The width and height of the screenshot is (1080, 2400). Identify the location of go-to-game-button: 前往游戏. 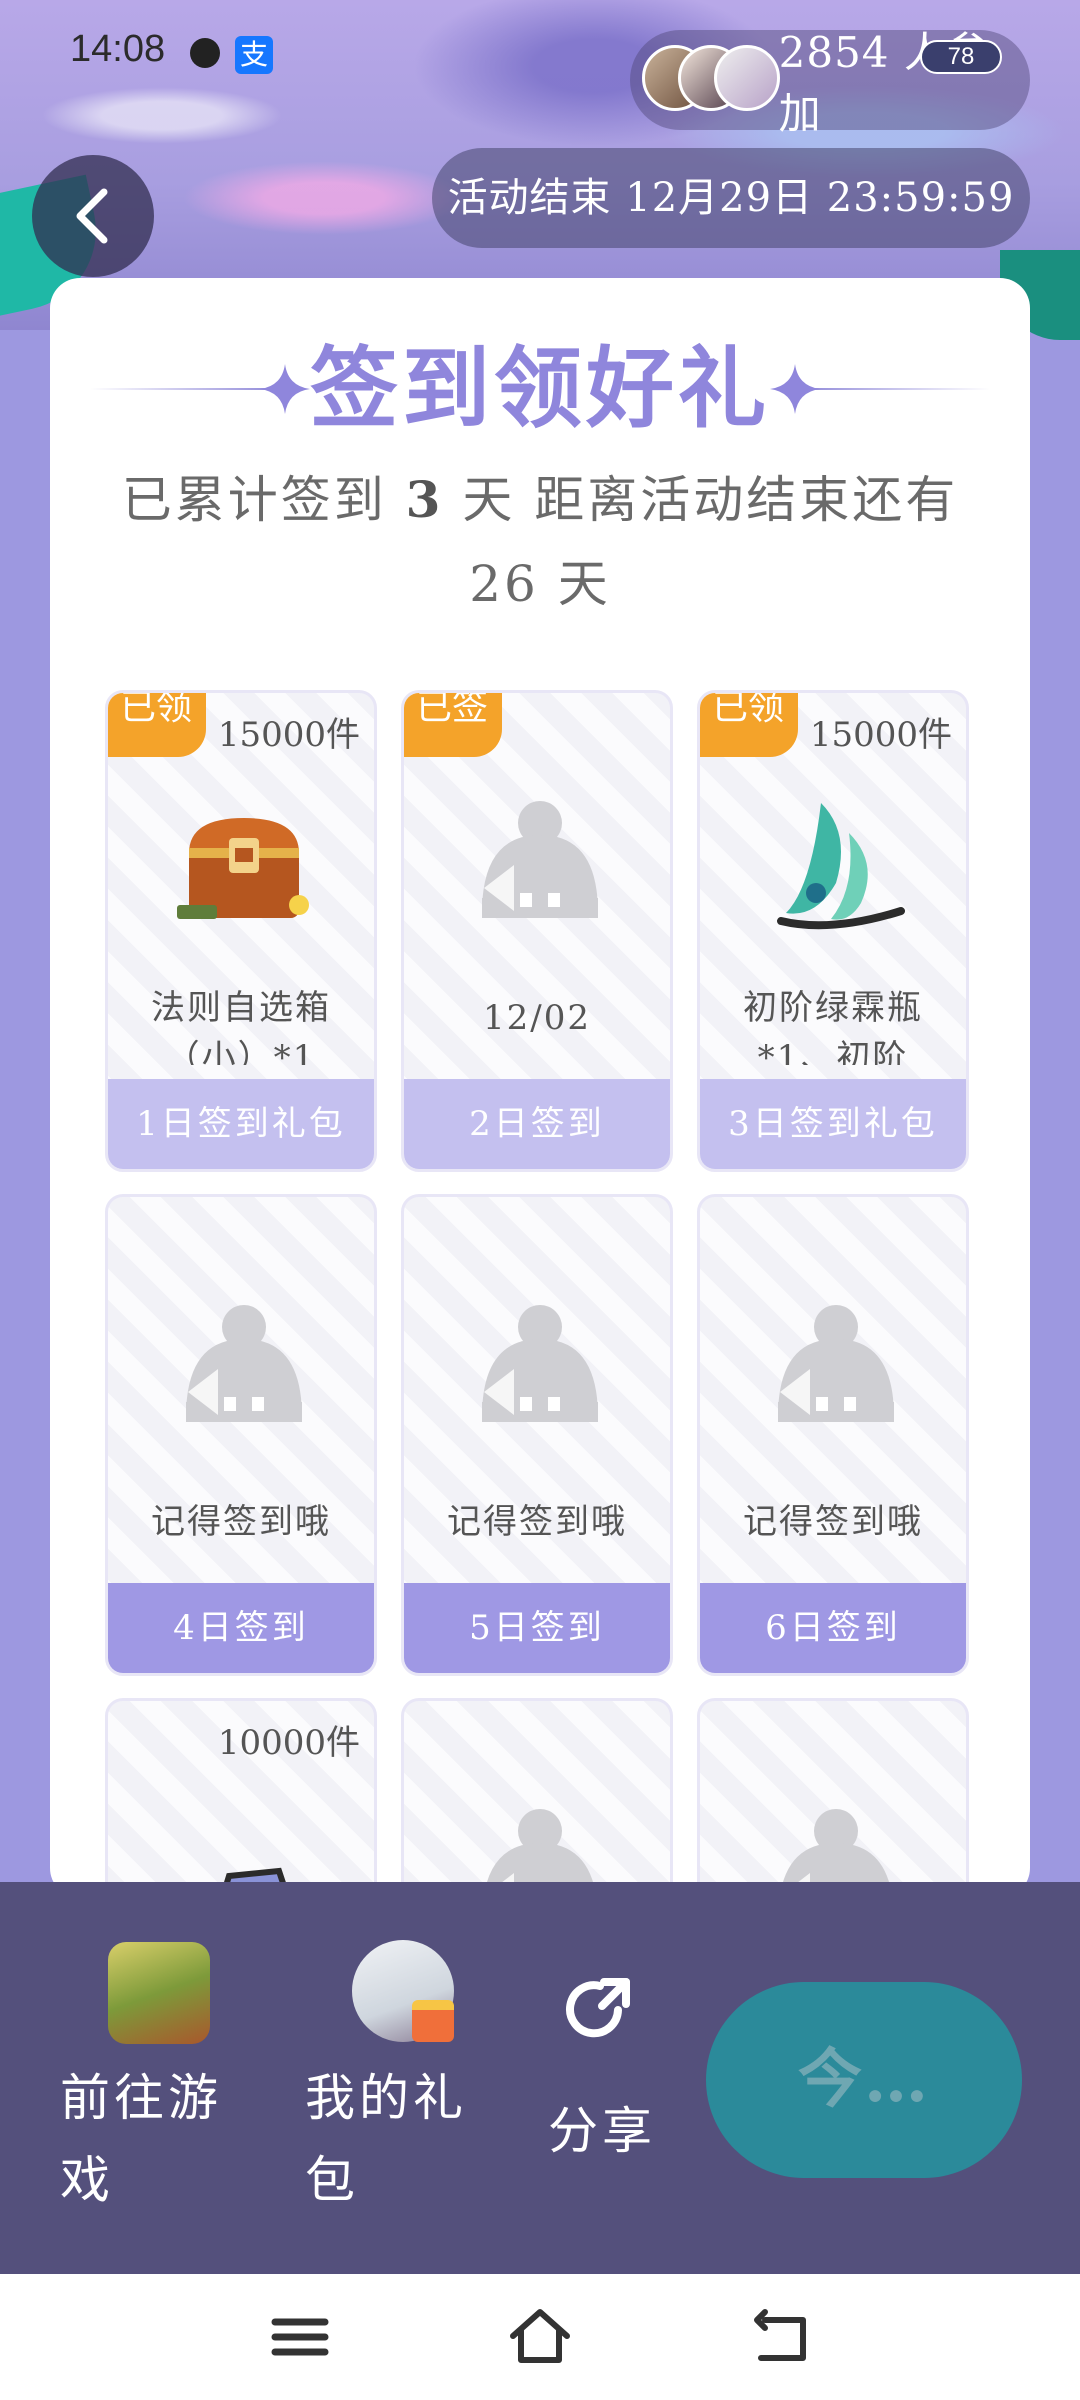
(160, 2139).